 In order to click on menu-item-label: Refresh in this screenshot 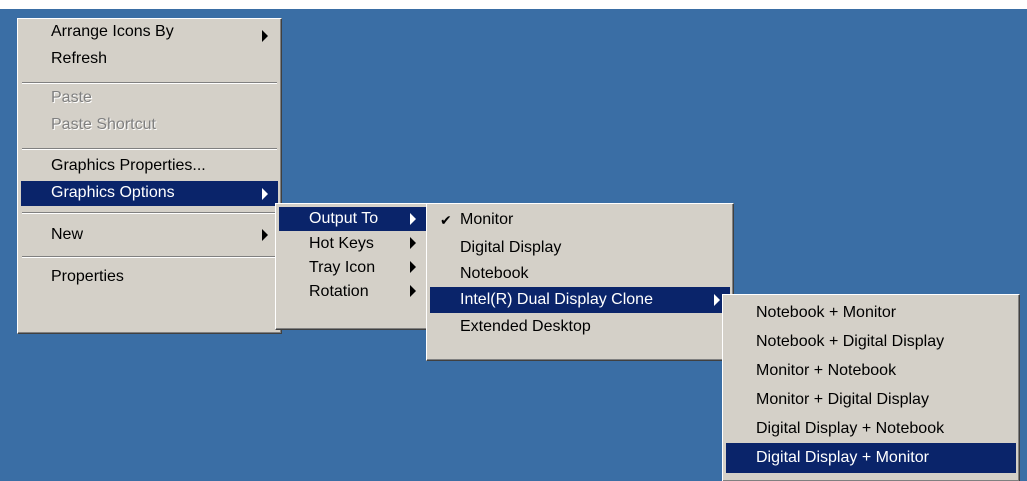, I will do `click(79, 58)`.